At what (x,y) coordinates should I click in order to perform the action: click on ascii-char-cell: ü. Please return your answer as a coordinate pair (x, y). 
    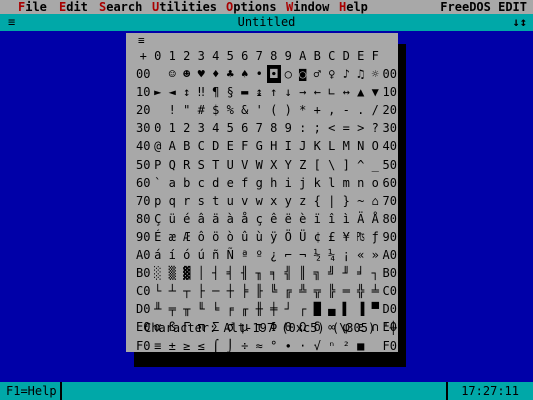
    Looking at the image, I should click on (172, 219).